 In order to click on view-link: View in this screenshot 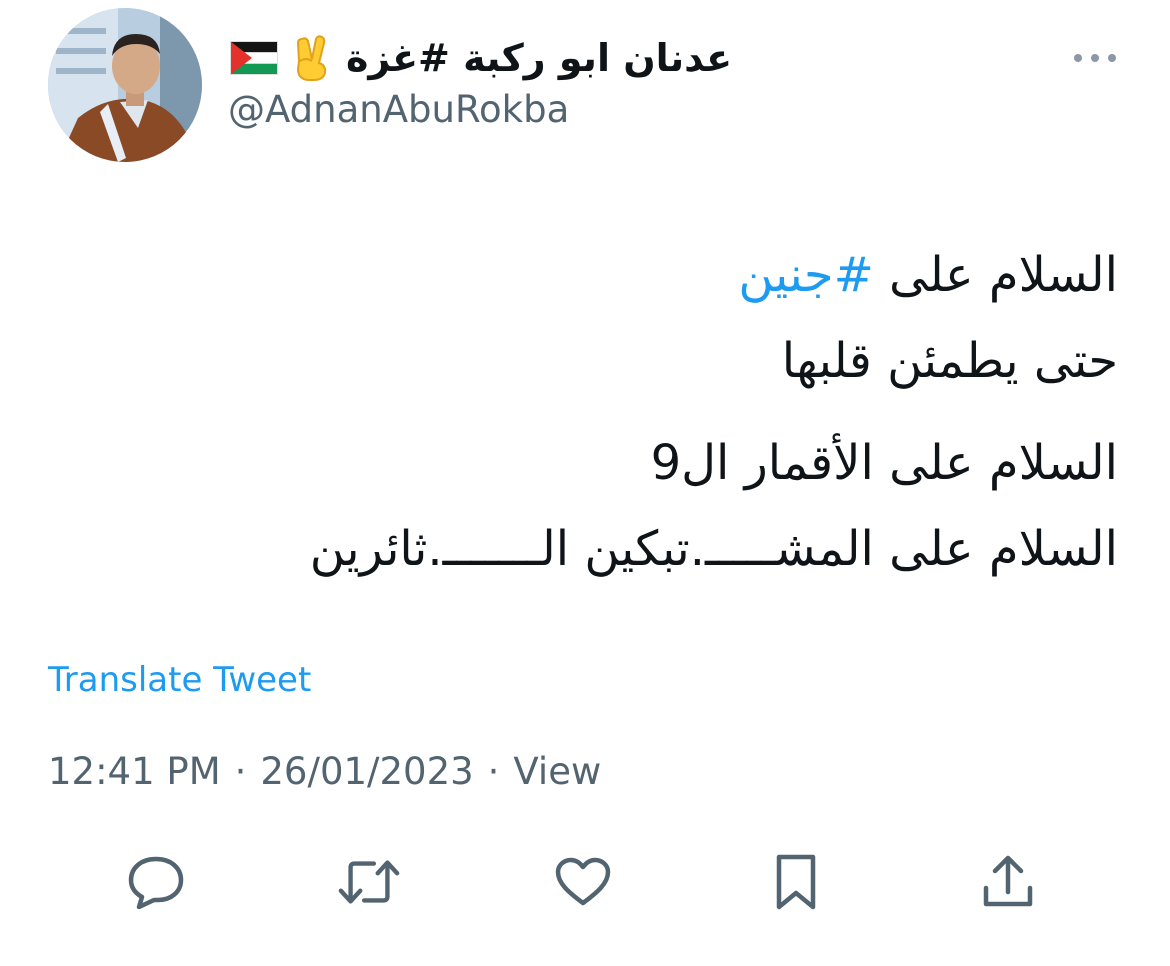, I will do `click(557, 771)`.